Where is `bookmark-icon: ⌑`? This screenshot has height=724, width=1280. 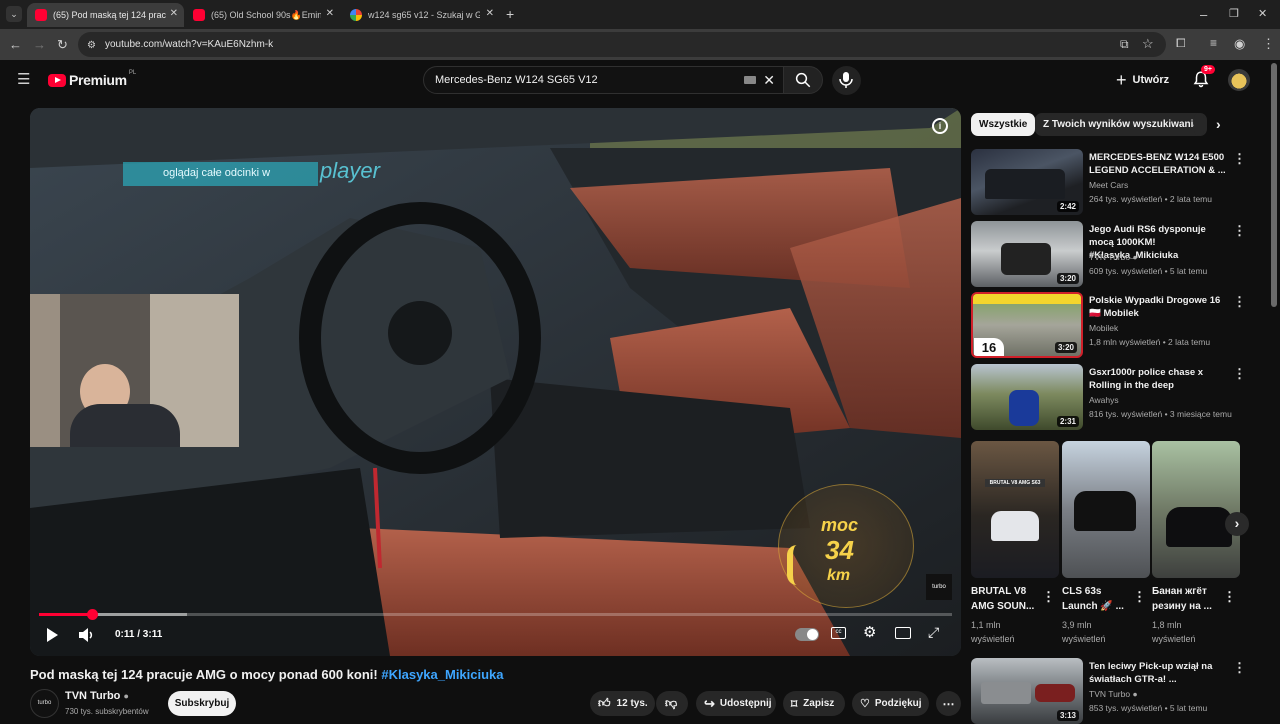
bookmark-icon: ⌑ is located at coordinates (794, 703).